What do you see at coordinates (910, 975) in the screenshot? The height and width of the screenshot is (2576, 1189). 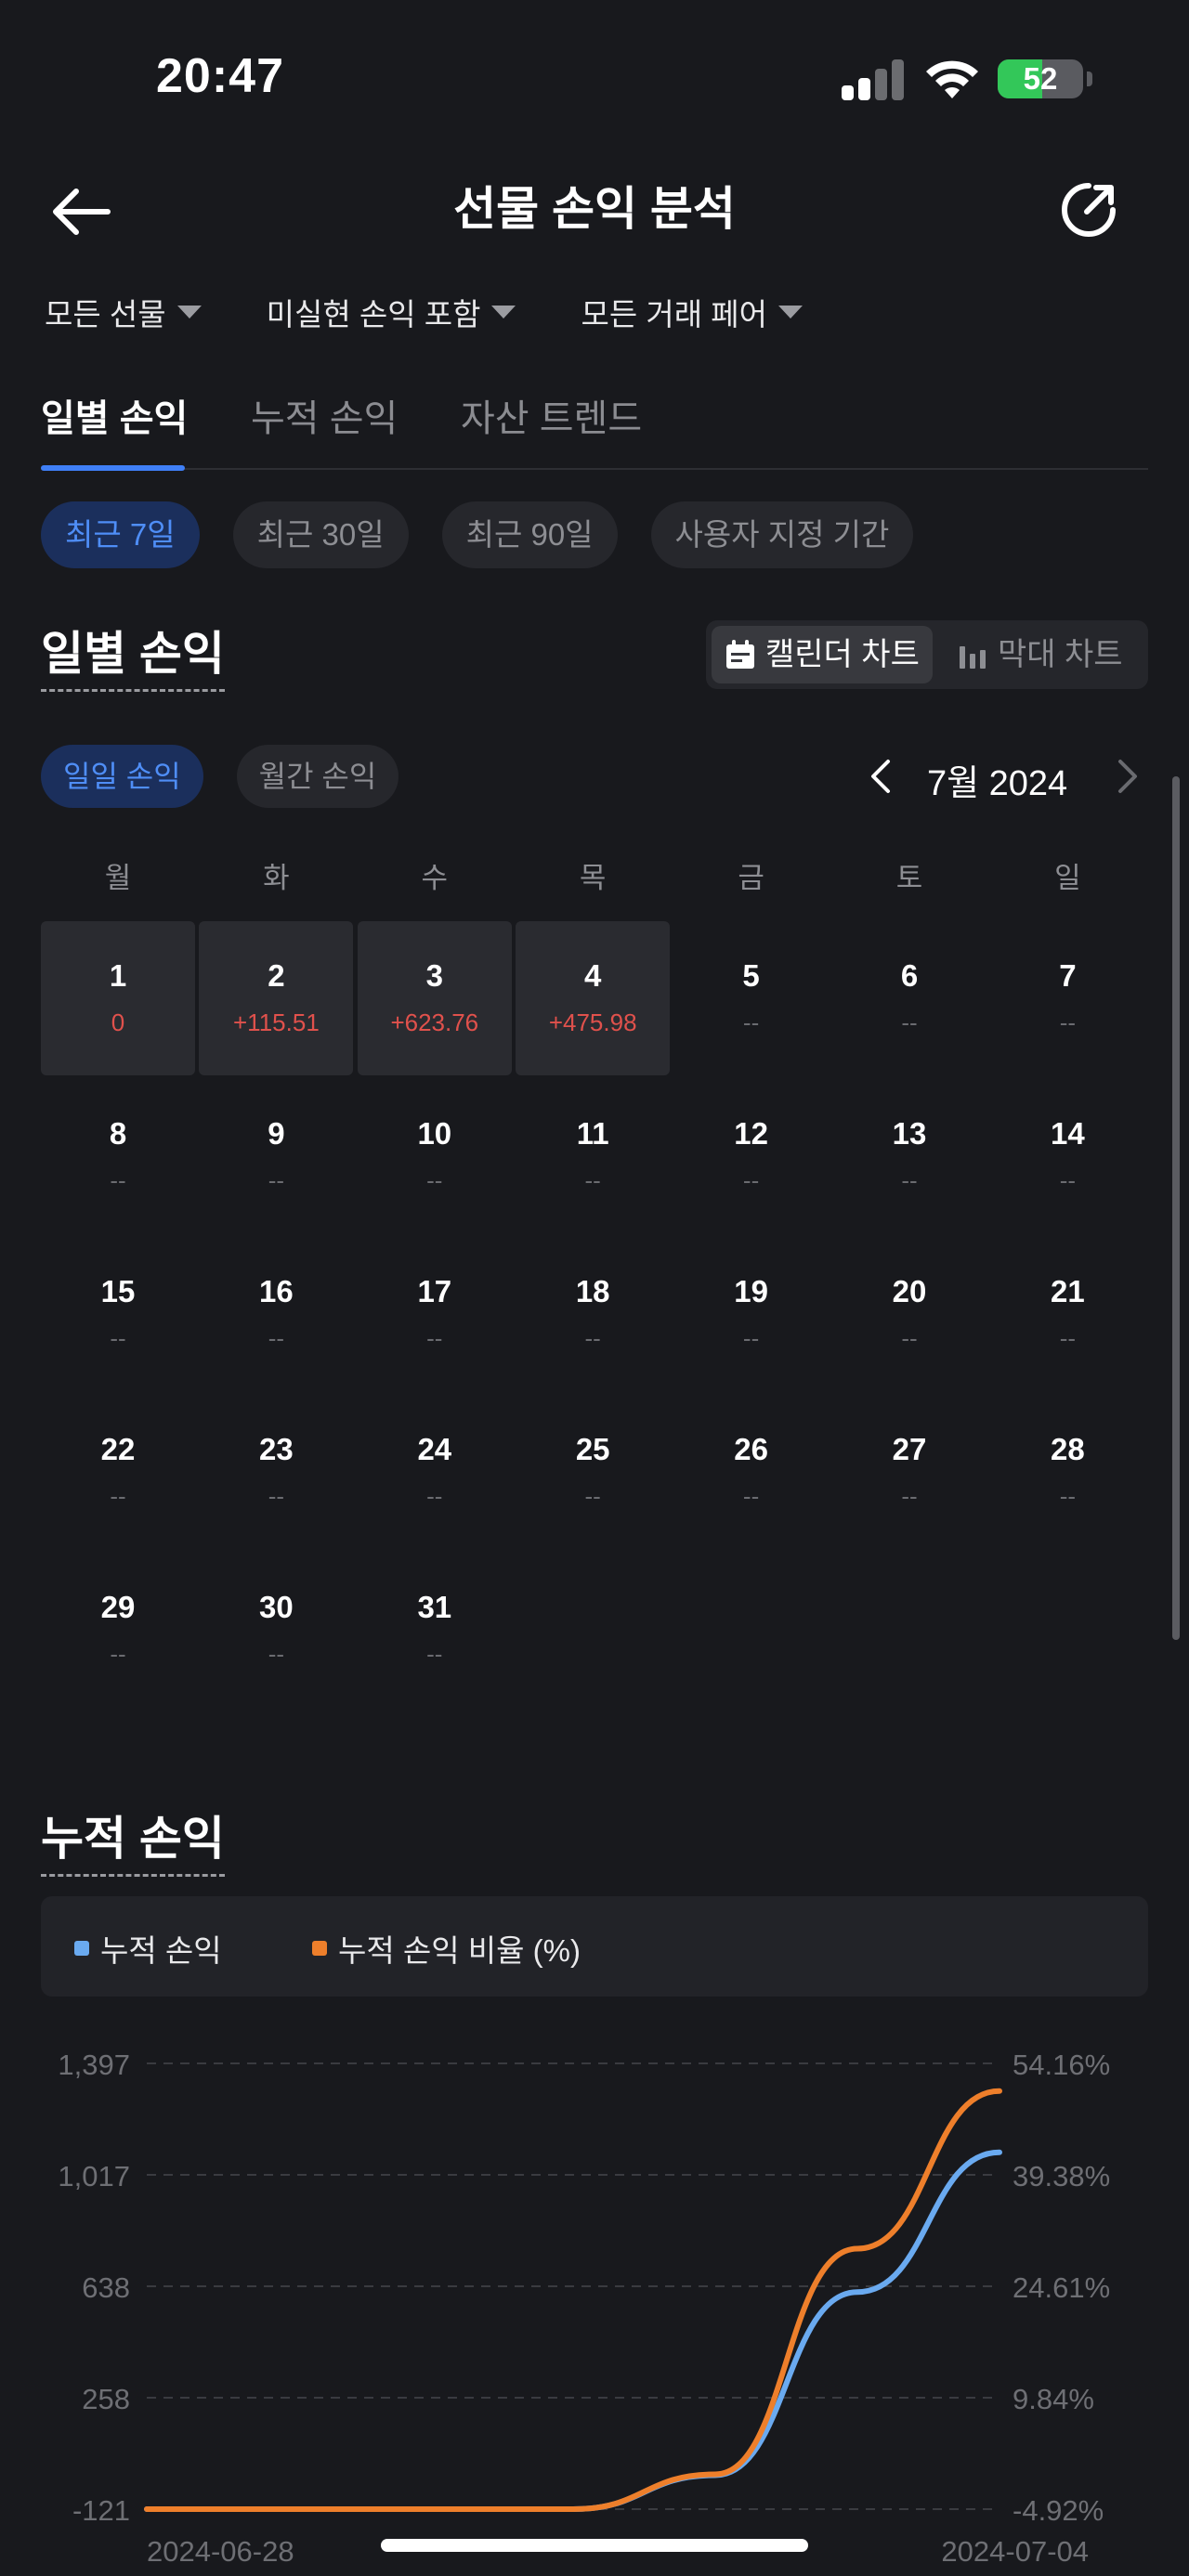 I see `day-number: 6` at bounding box center [910, 975].